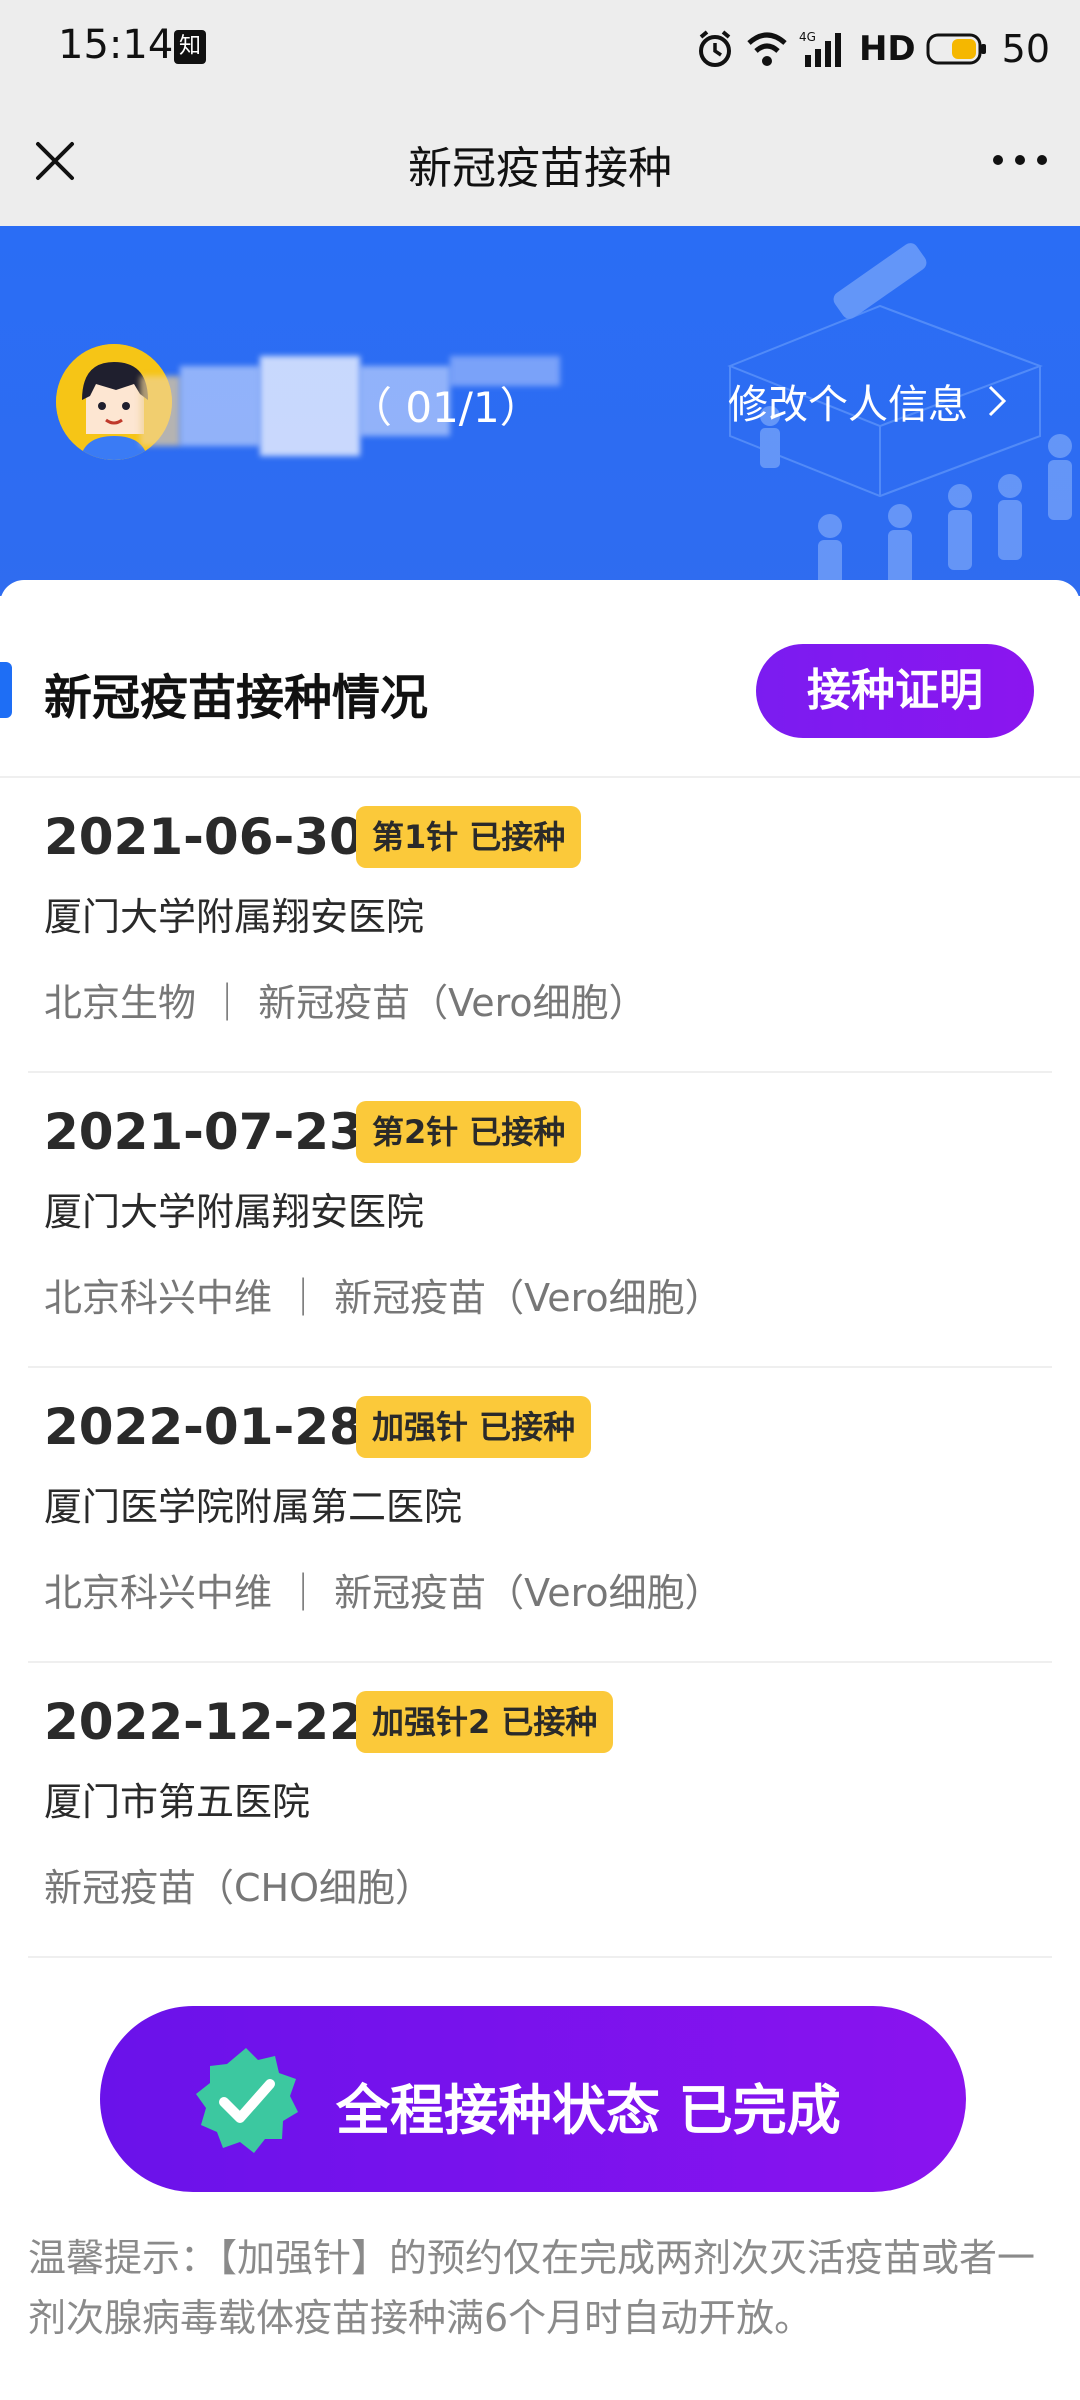  What do you see at coordinates (540, 1810) in the screenshot?
I see `record-item: 2022-12-22 加强针2 已接种 厦门市第五医院 新冠疫苗（CHO细胞）` at bounding box center [540, 1810].